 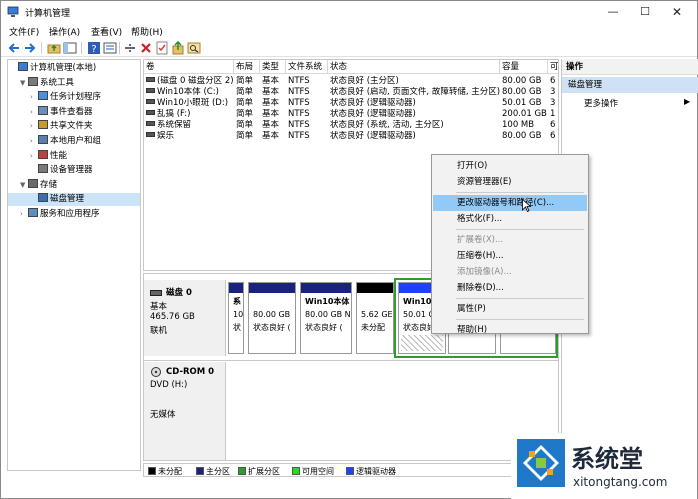 What do you see at coordinates (373, 114) in the screenshot?
I see `cell-text: 状态良好 (逻辑驱动器)` at bounding box center [373, 114].